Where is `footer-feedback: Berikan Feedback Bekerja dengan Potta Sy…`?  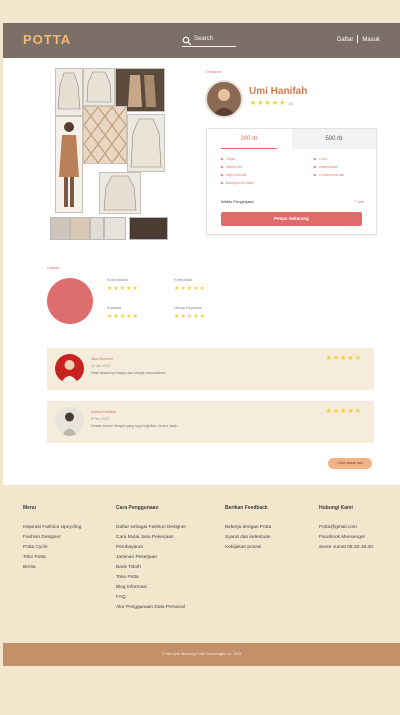
footer-feedback: Berikan Feedback Bekerja dengan Potta Sy… is located at coordinates (248, 529).